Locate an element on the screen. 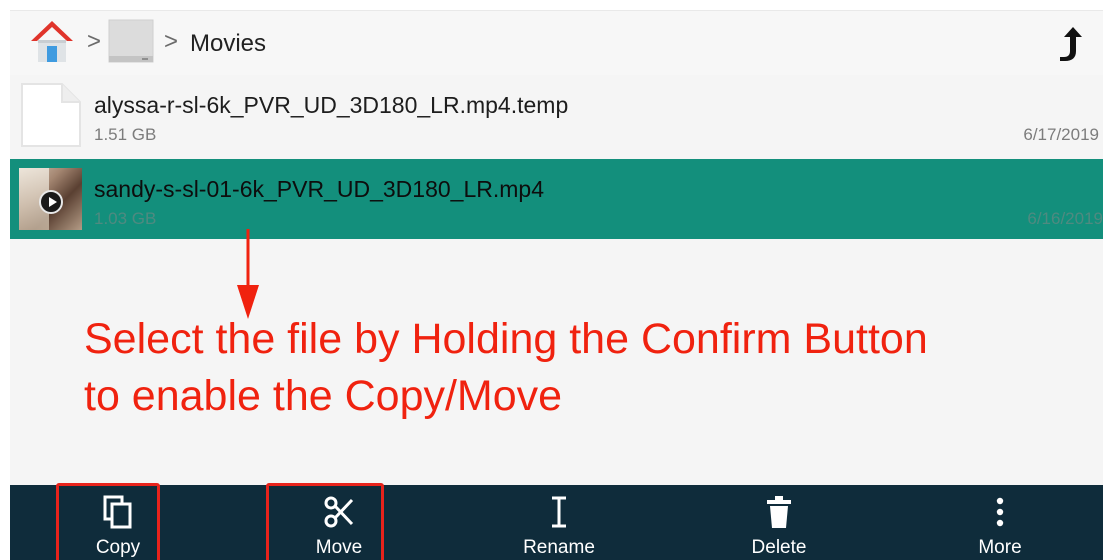 The width and height of the screenshot is (1103, 560). more-label: More is located at coordinates (1000, 547).